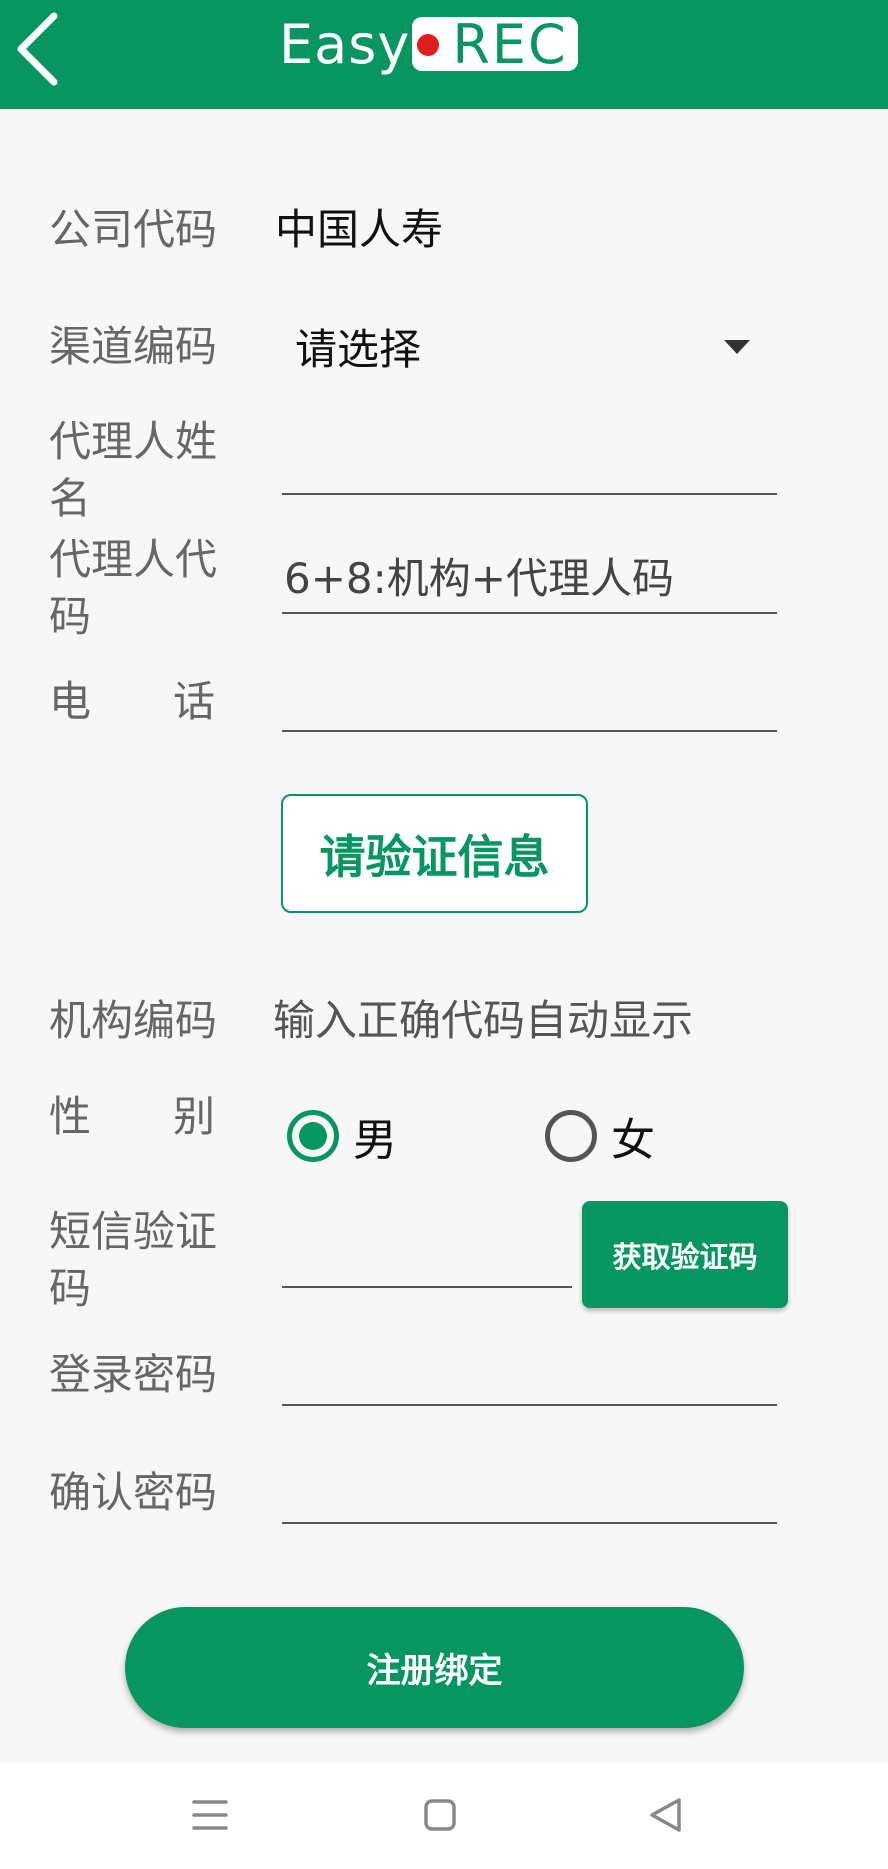 This screenshot has height=1869, width=888. I want to click on channel-code-selected-value: 请选择, so click(358, 349).